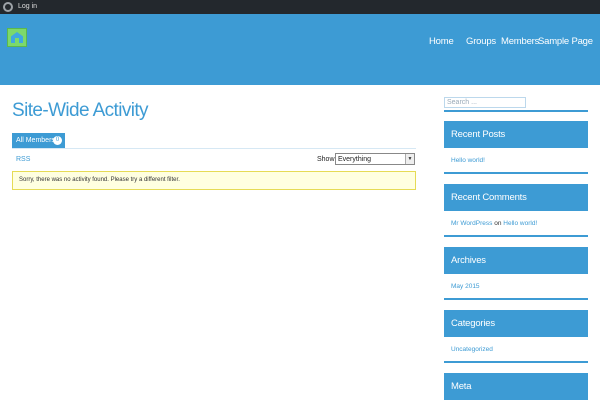 This screenshot has width=600, height=400. What do you see at coordinates (375, 159) in the screenshot?
I see `activity-filter-select: Everything ▼` at bounding box center [375, 159].